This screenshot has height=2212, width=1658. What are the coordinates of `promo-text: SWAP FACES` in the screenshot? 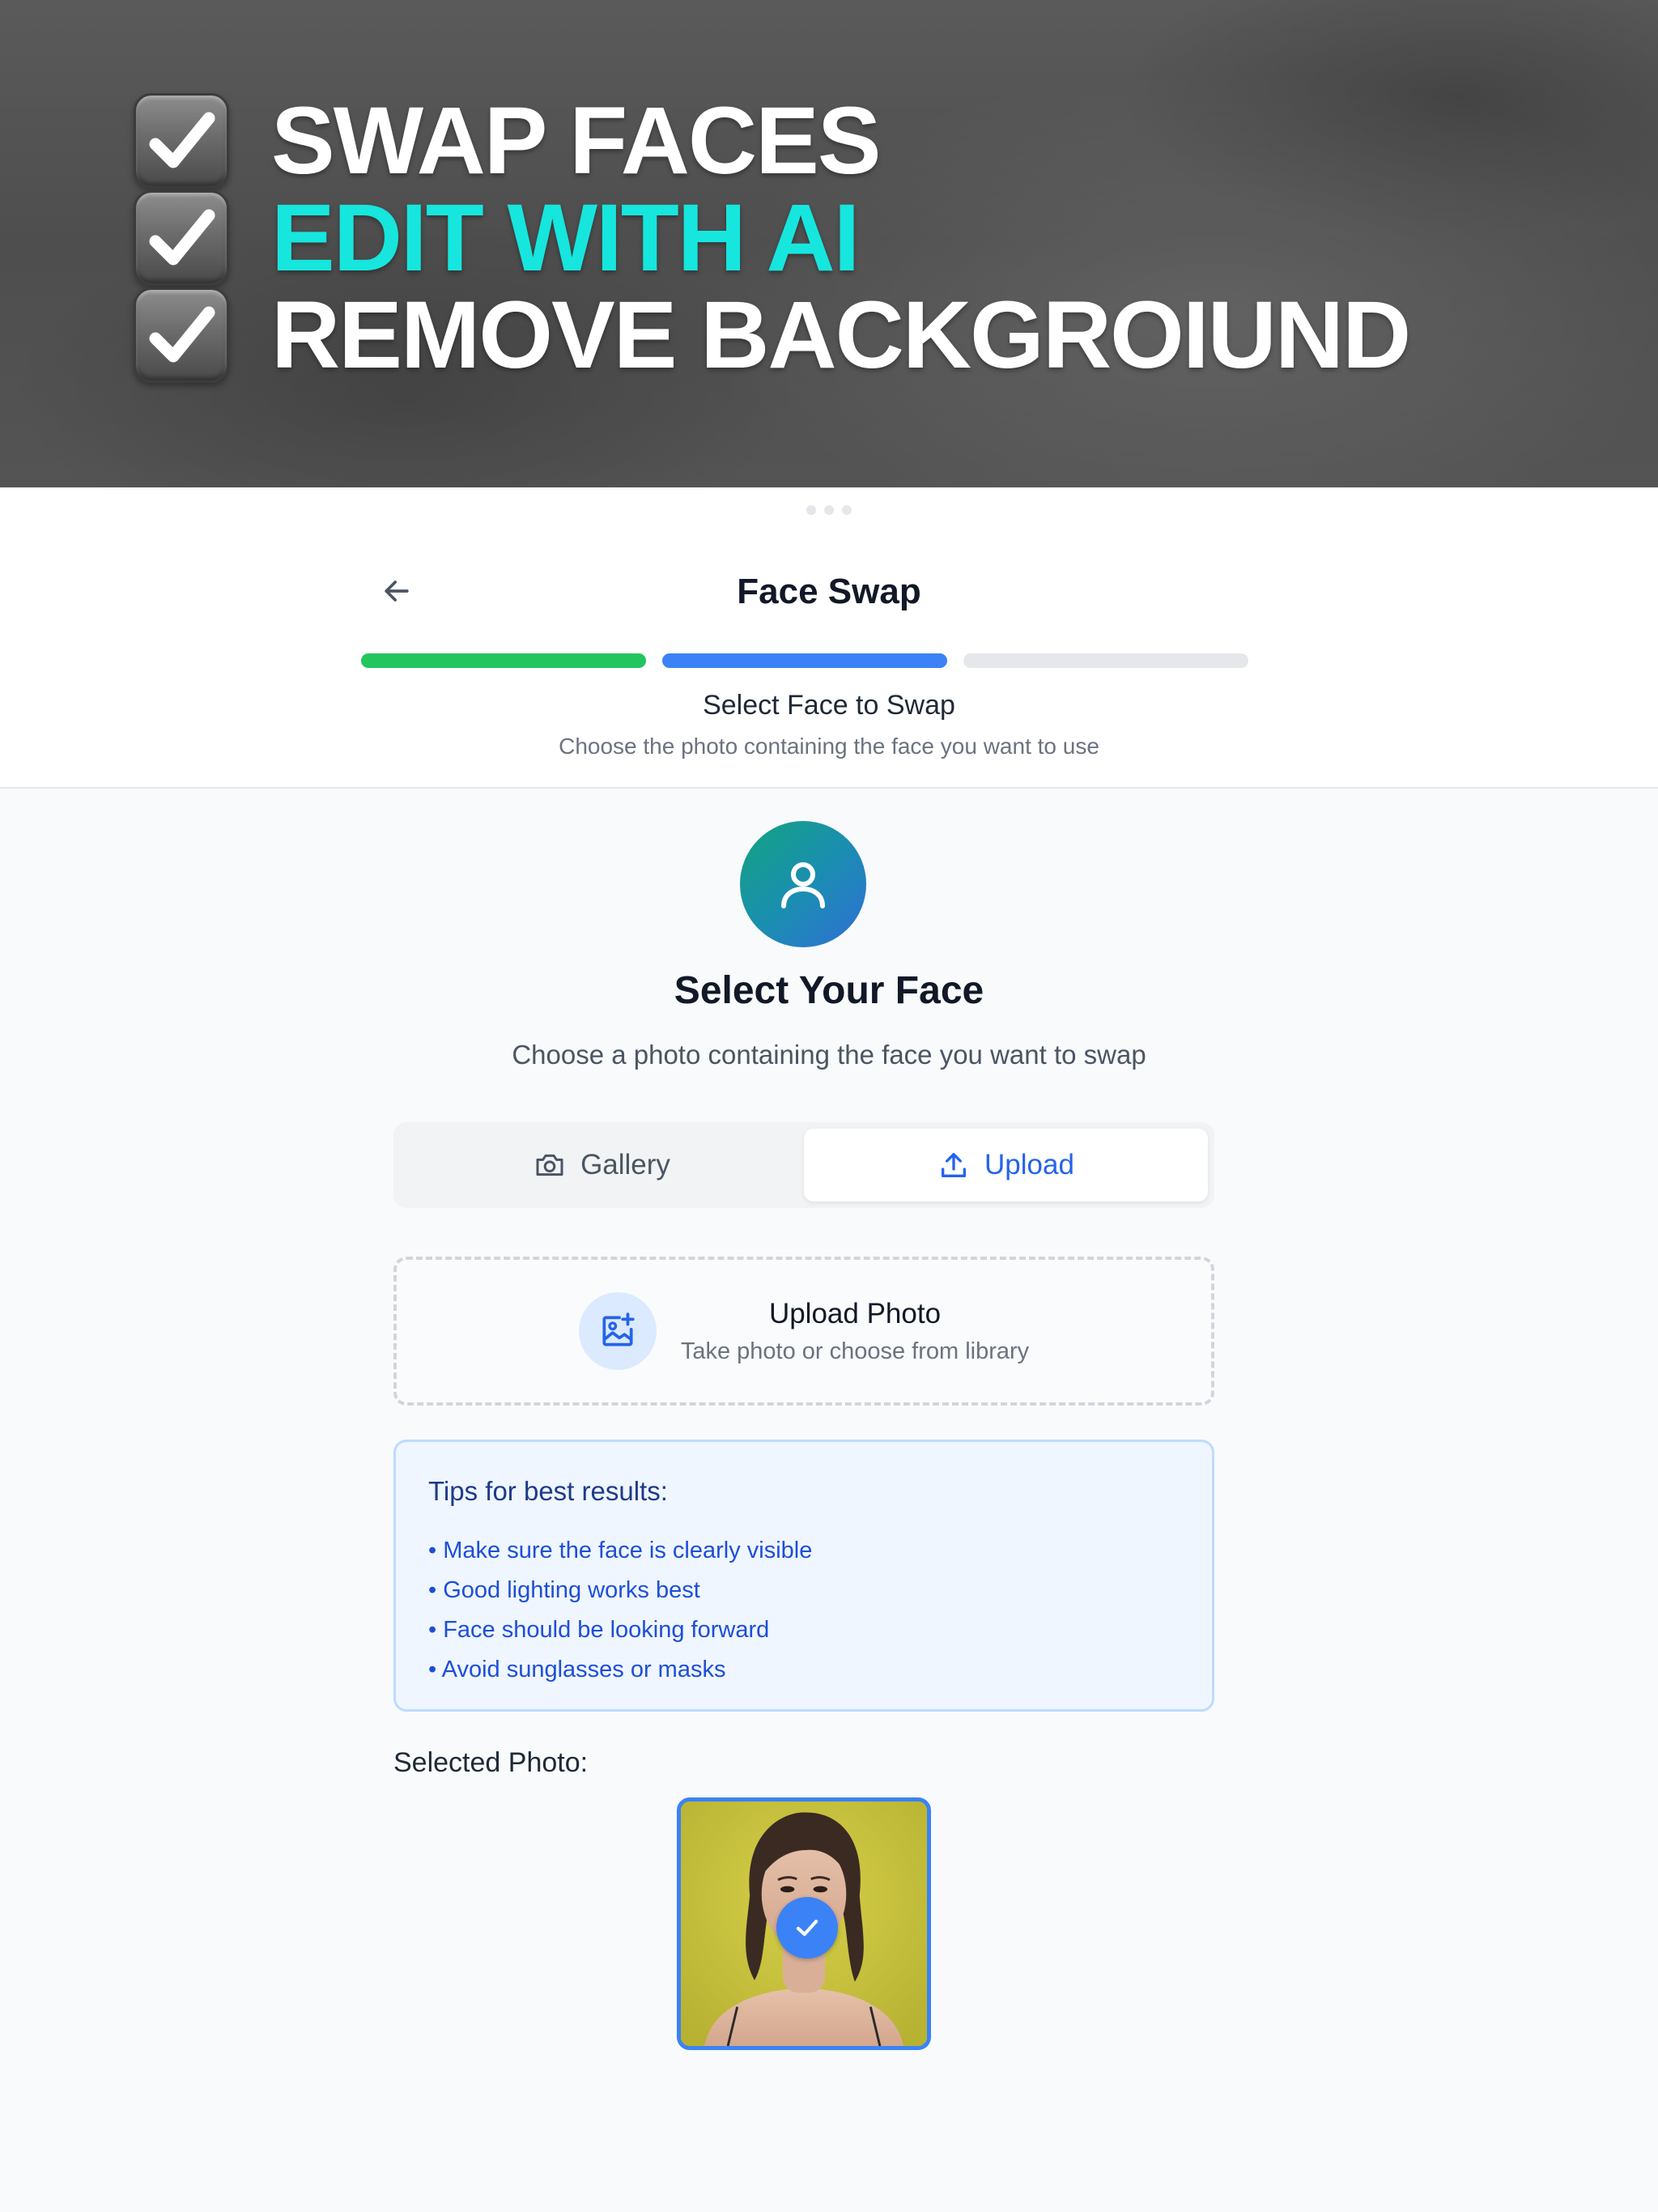 It's located at (576, 140).